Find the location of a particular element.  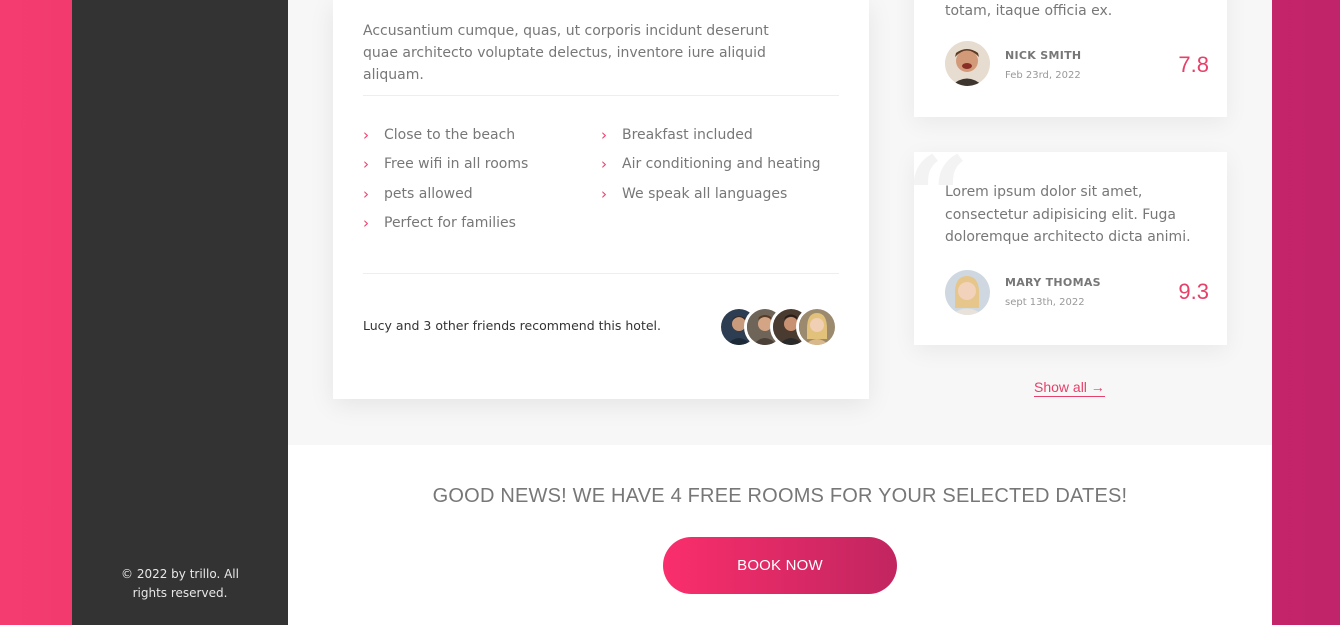

list-item: › We speak all languages is located at coordinates (694, 193).